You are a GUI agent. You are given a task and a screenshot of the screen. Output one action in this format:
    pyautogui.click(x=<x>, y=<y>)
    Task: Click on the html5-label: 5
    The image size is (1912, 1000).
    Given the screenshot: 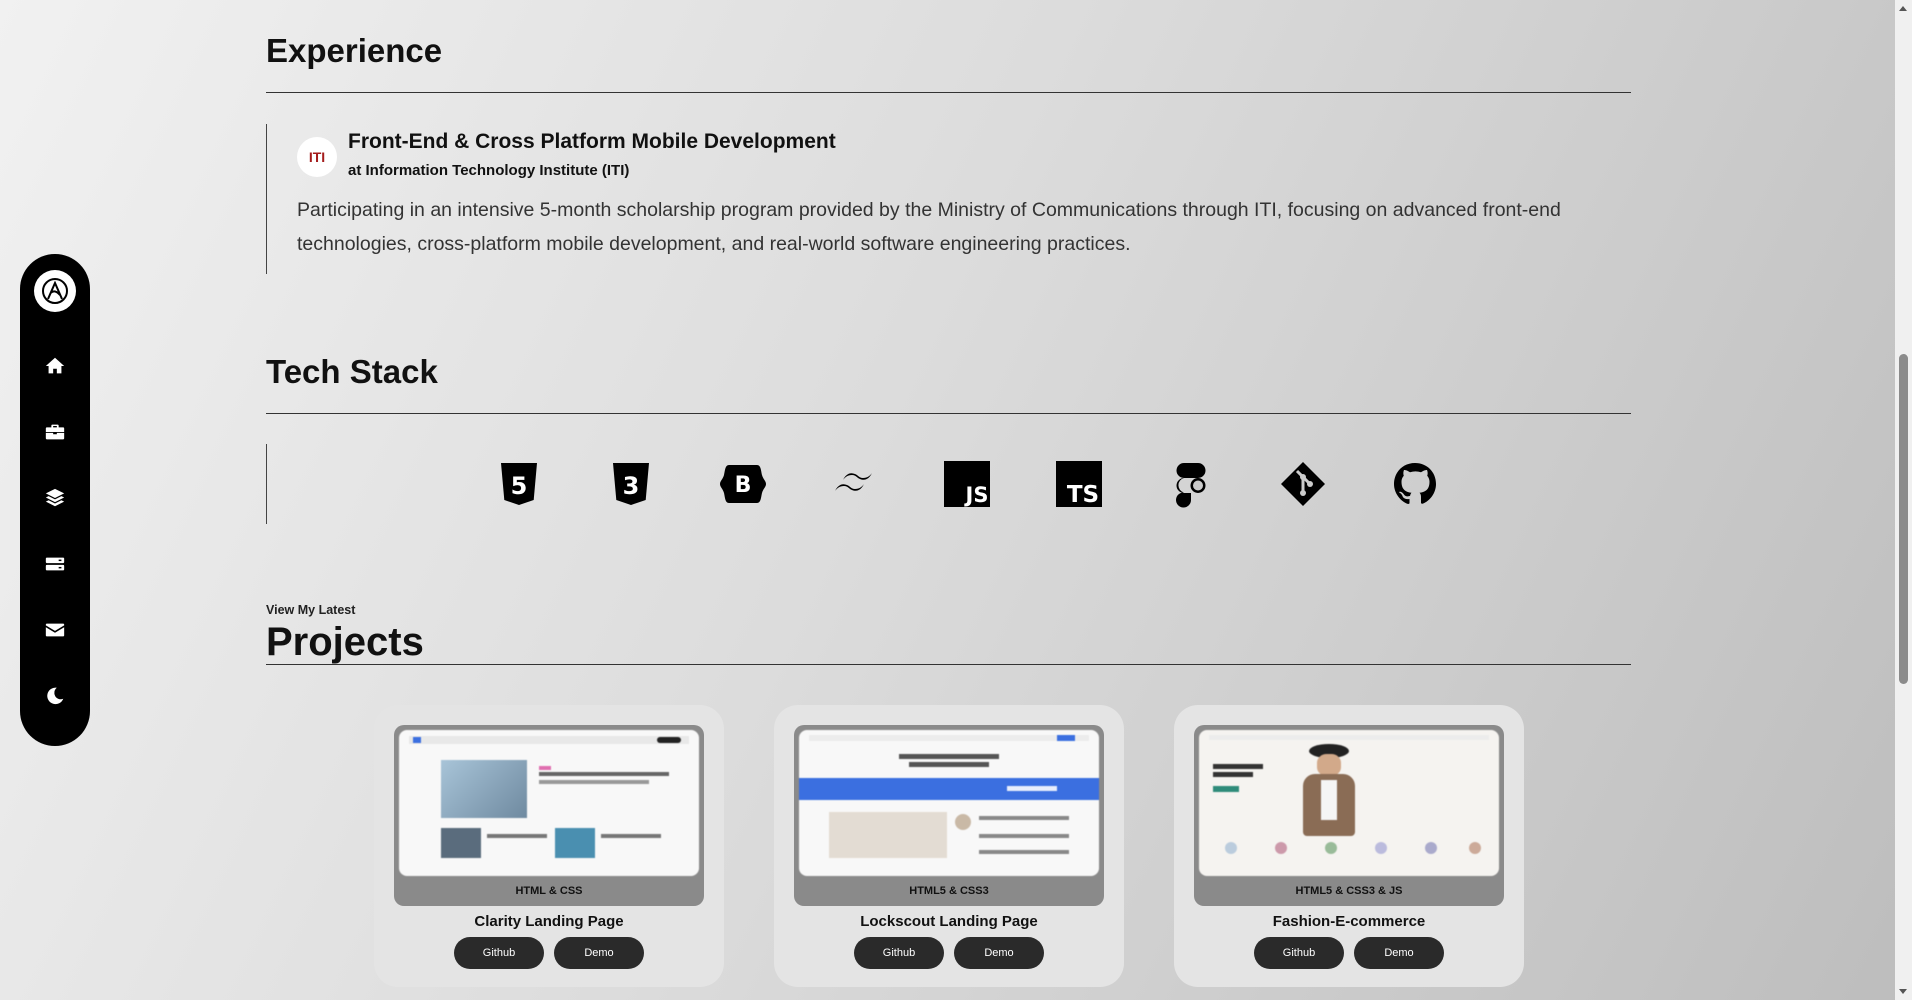 What is the action you would take?
    pyautogui.click(x=519, y=486)
    